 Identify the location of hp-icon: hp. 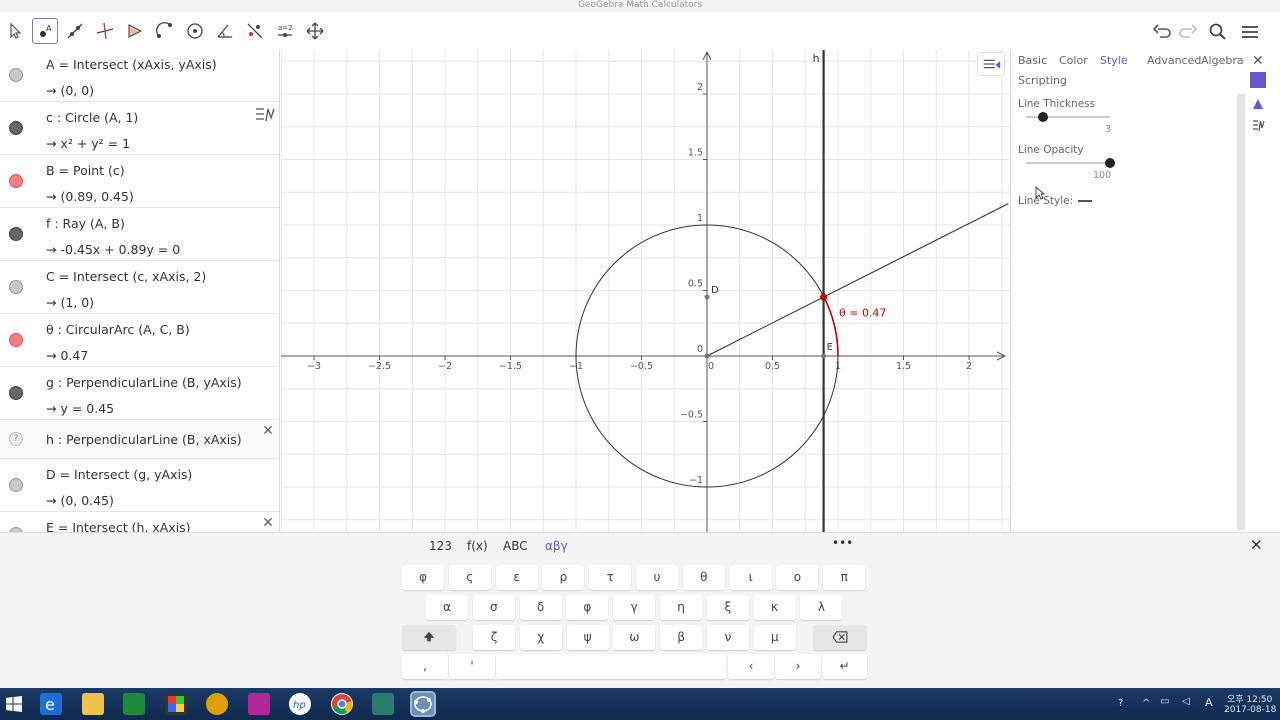
(300, 704).